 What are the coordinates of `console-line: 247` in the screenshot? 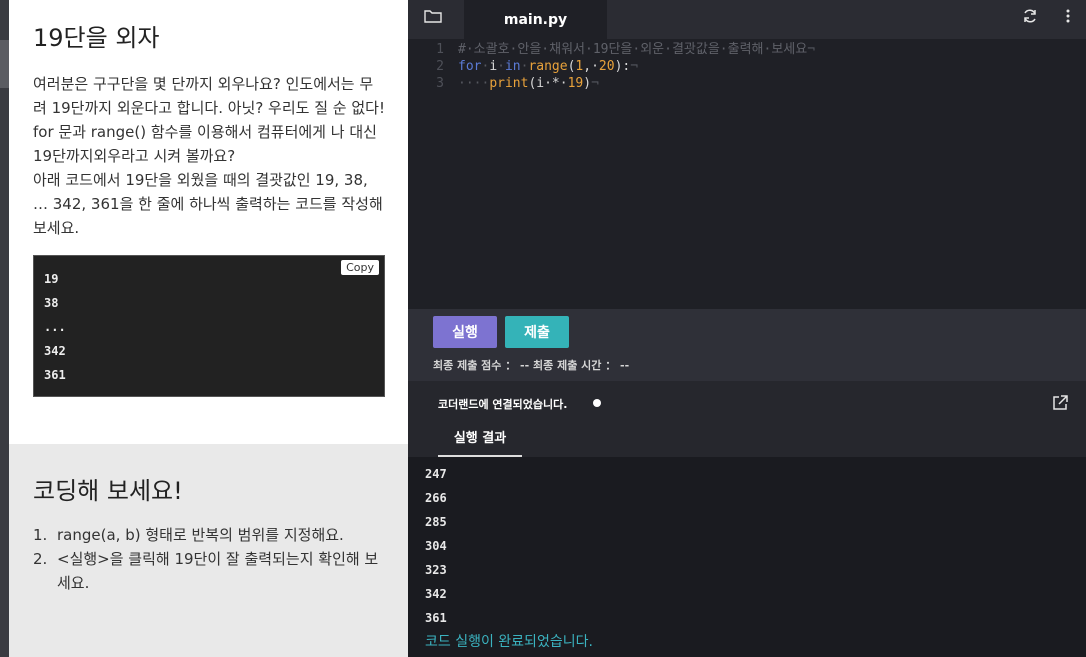 It's located at (436, 474).